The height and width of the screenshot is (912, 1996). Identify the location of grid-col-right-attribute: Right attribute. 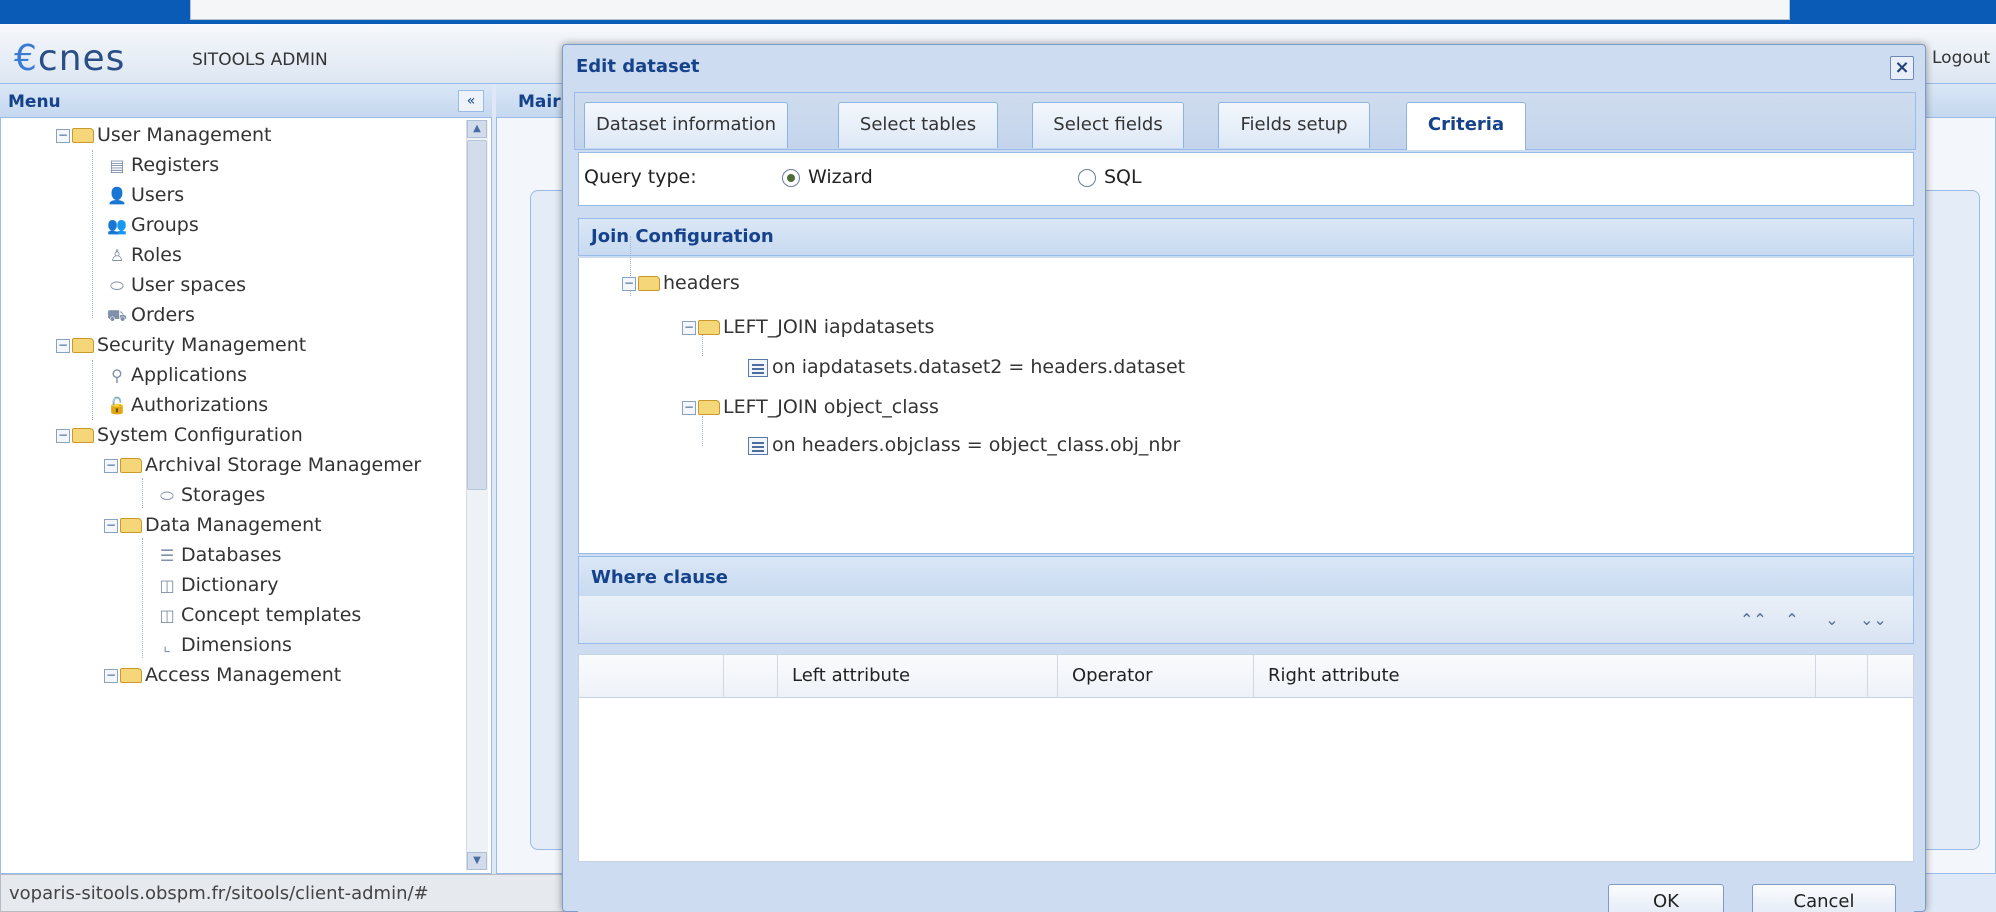
(1535, 676).